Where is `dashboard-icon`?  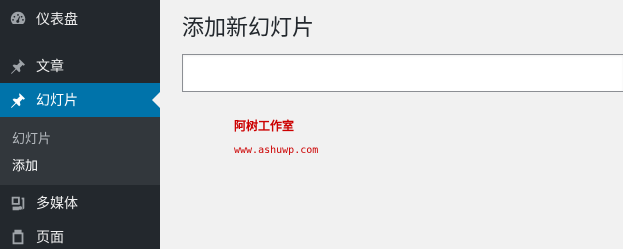
dashboard-icon is located at coordinates (18, 19).